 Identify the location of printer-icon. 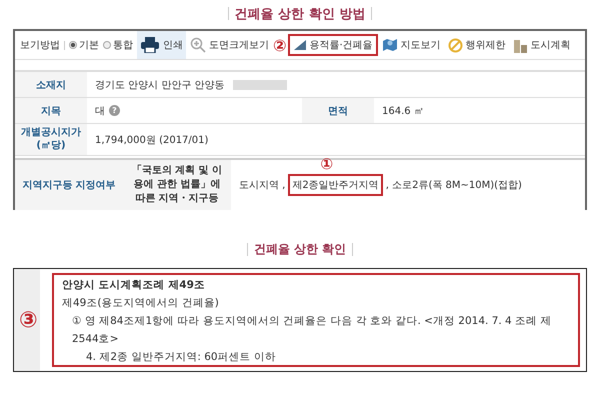
(150, 45).